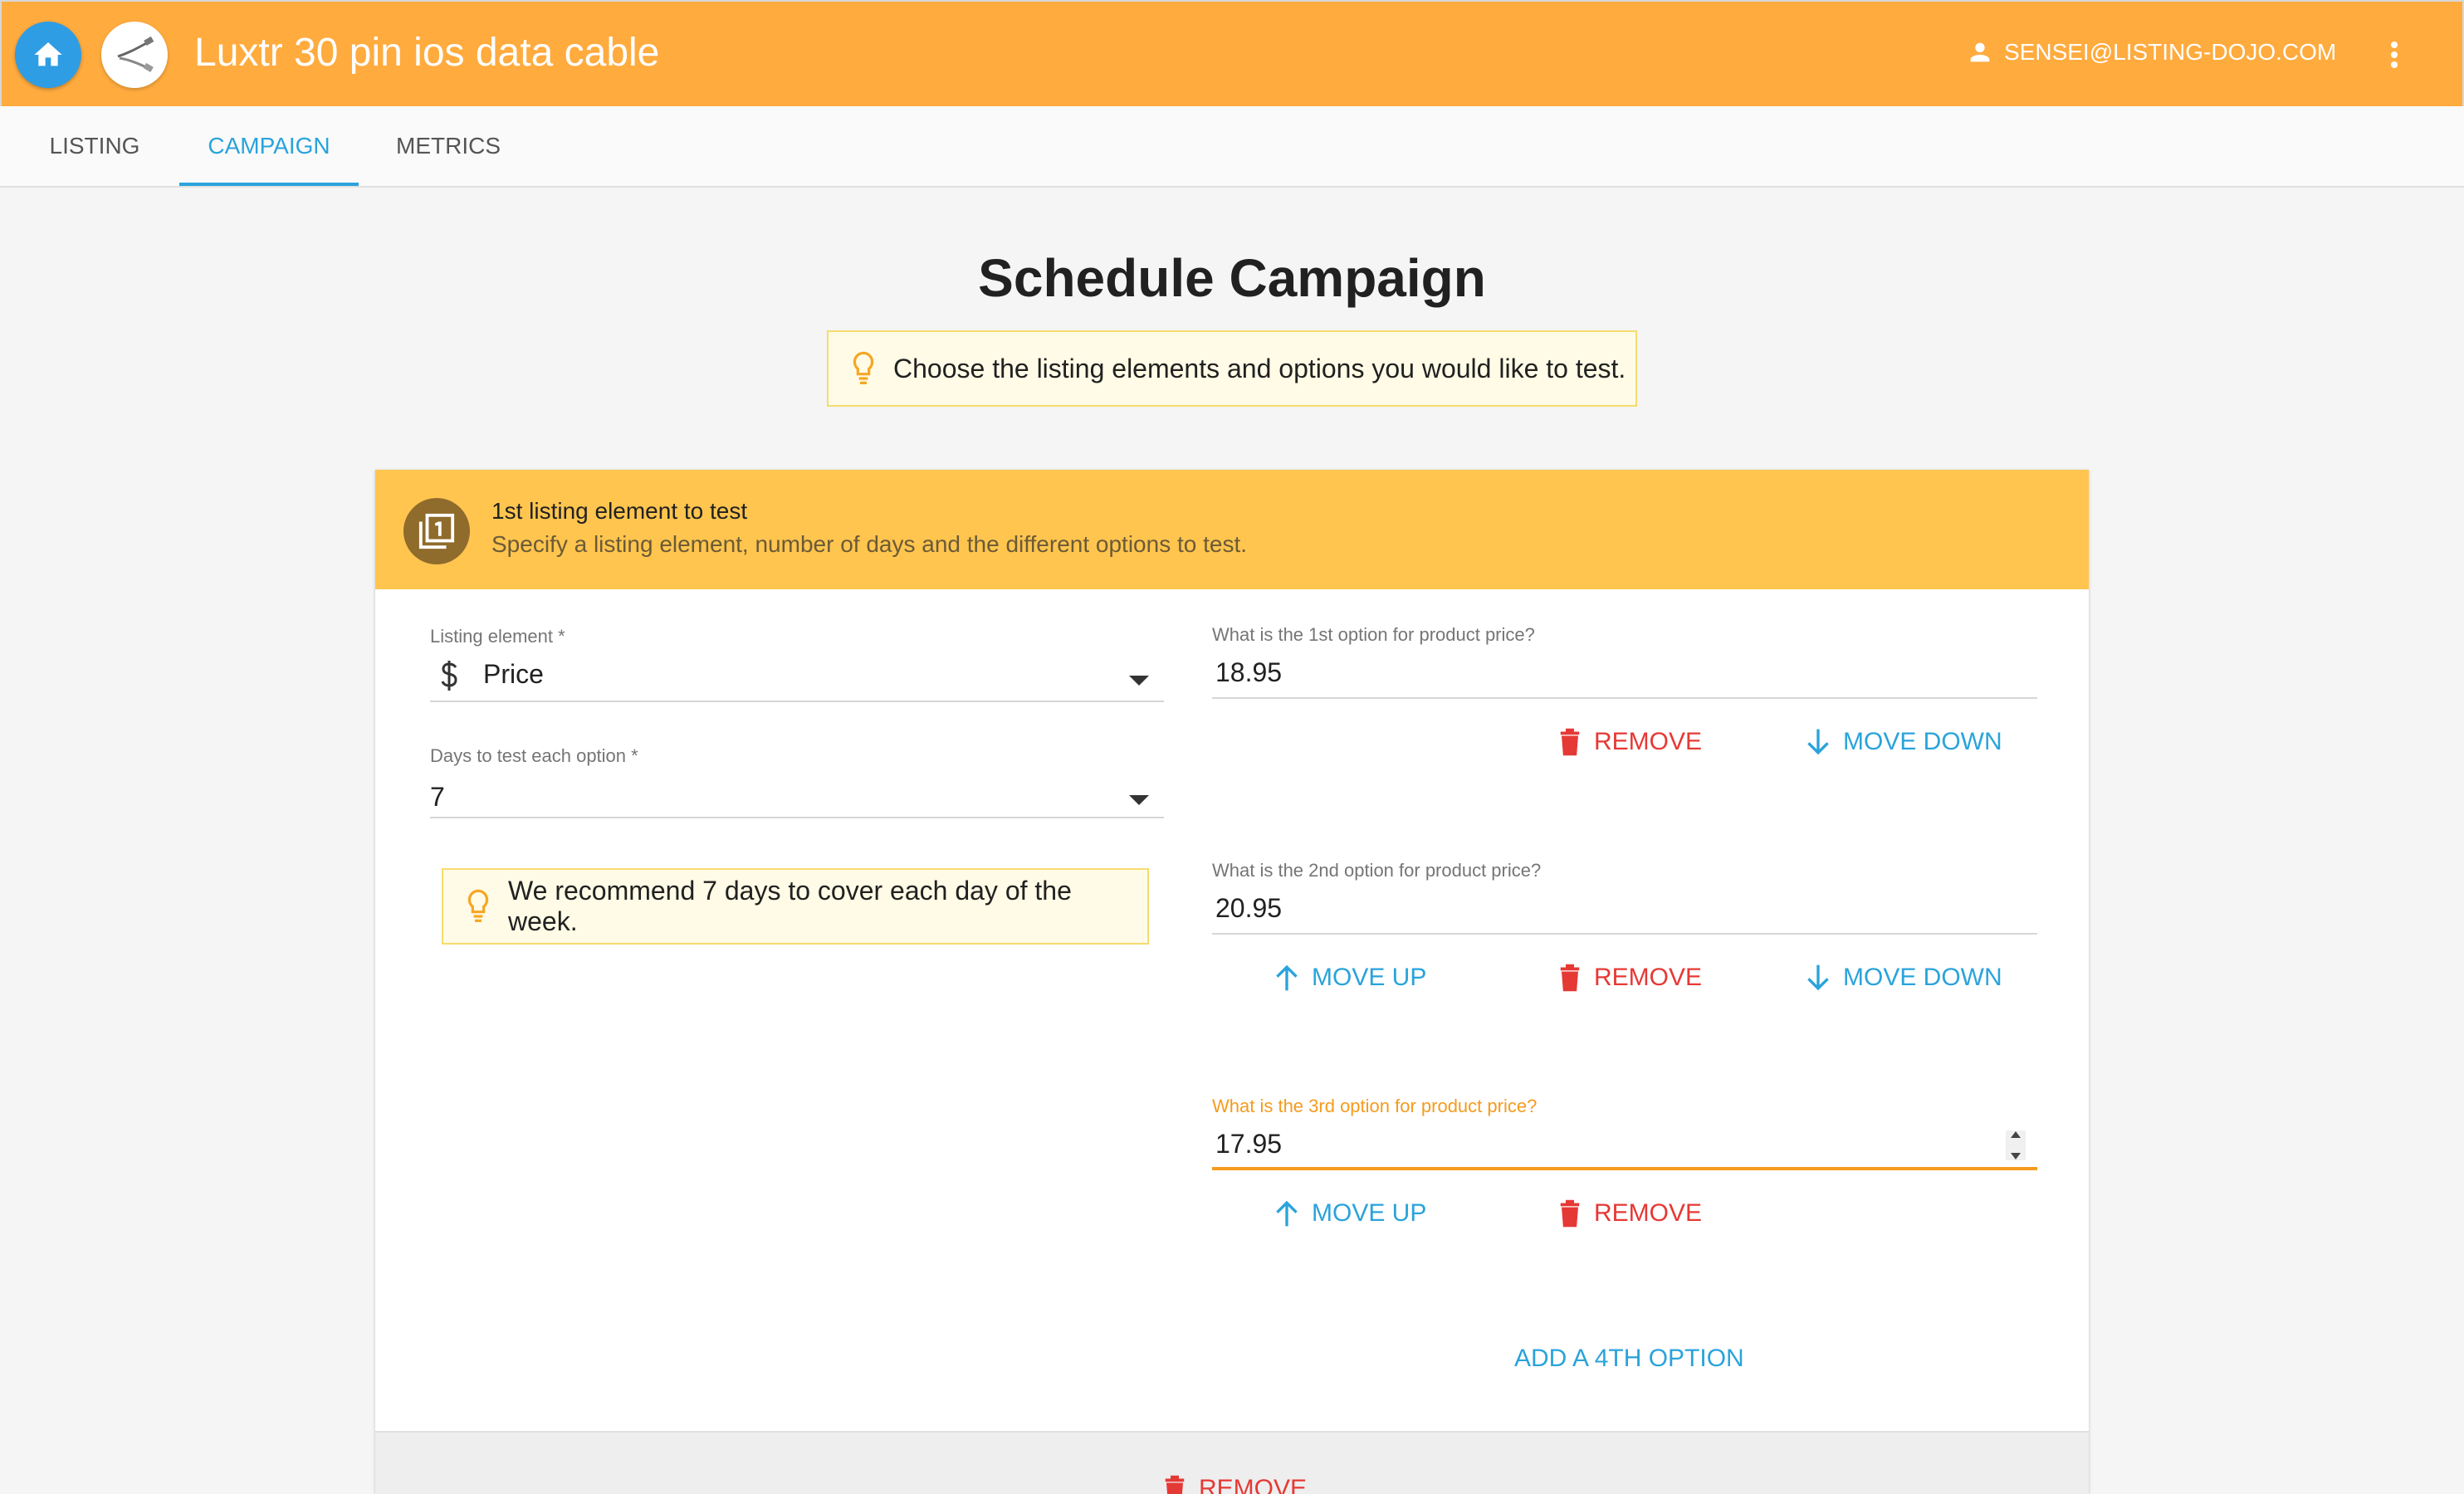  I want to click on days-label: Days to test each option *, so click(534, 755).